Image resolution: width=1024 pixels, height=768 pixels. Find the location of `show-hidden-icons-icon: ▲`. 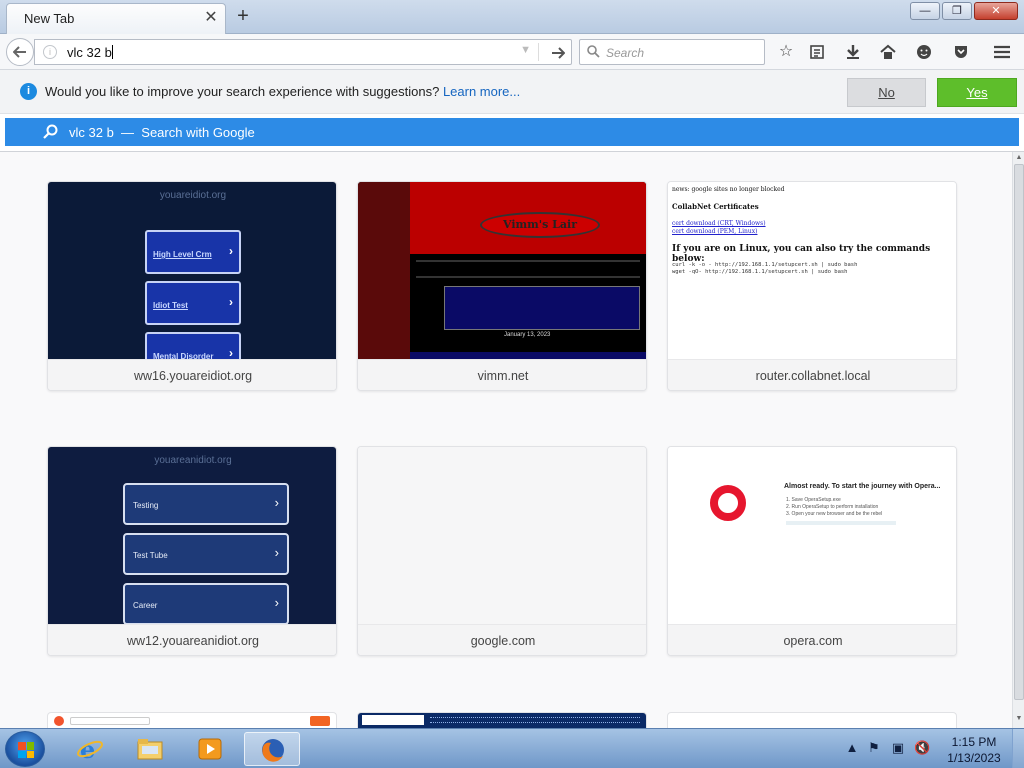

show-hidden-icons-icon: ▲ is located at coordinates (852, 748).